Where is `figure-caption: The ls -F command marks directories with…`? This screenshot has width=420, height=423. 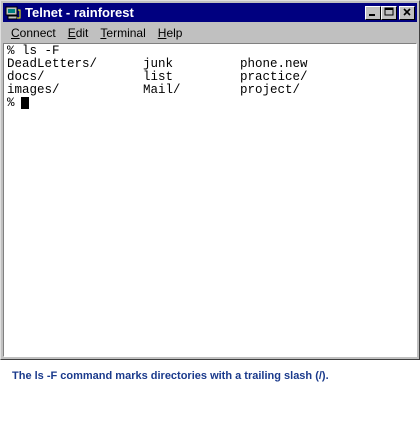 figure-caption: The ls -F command marks directories with… is located at coordinates (170, 376).